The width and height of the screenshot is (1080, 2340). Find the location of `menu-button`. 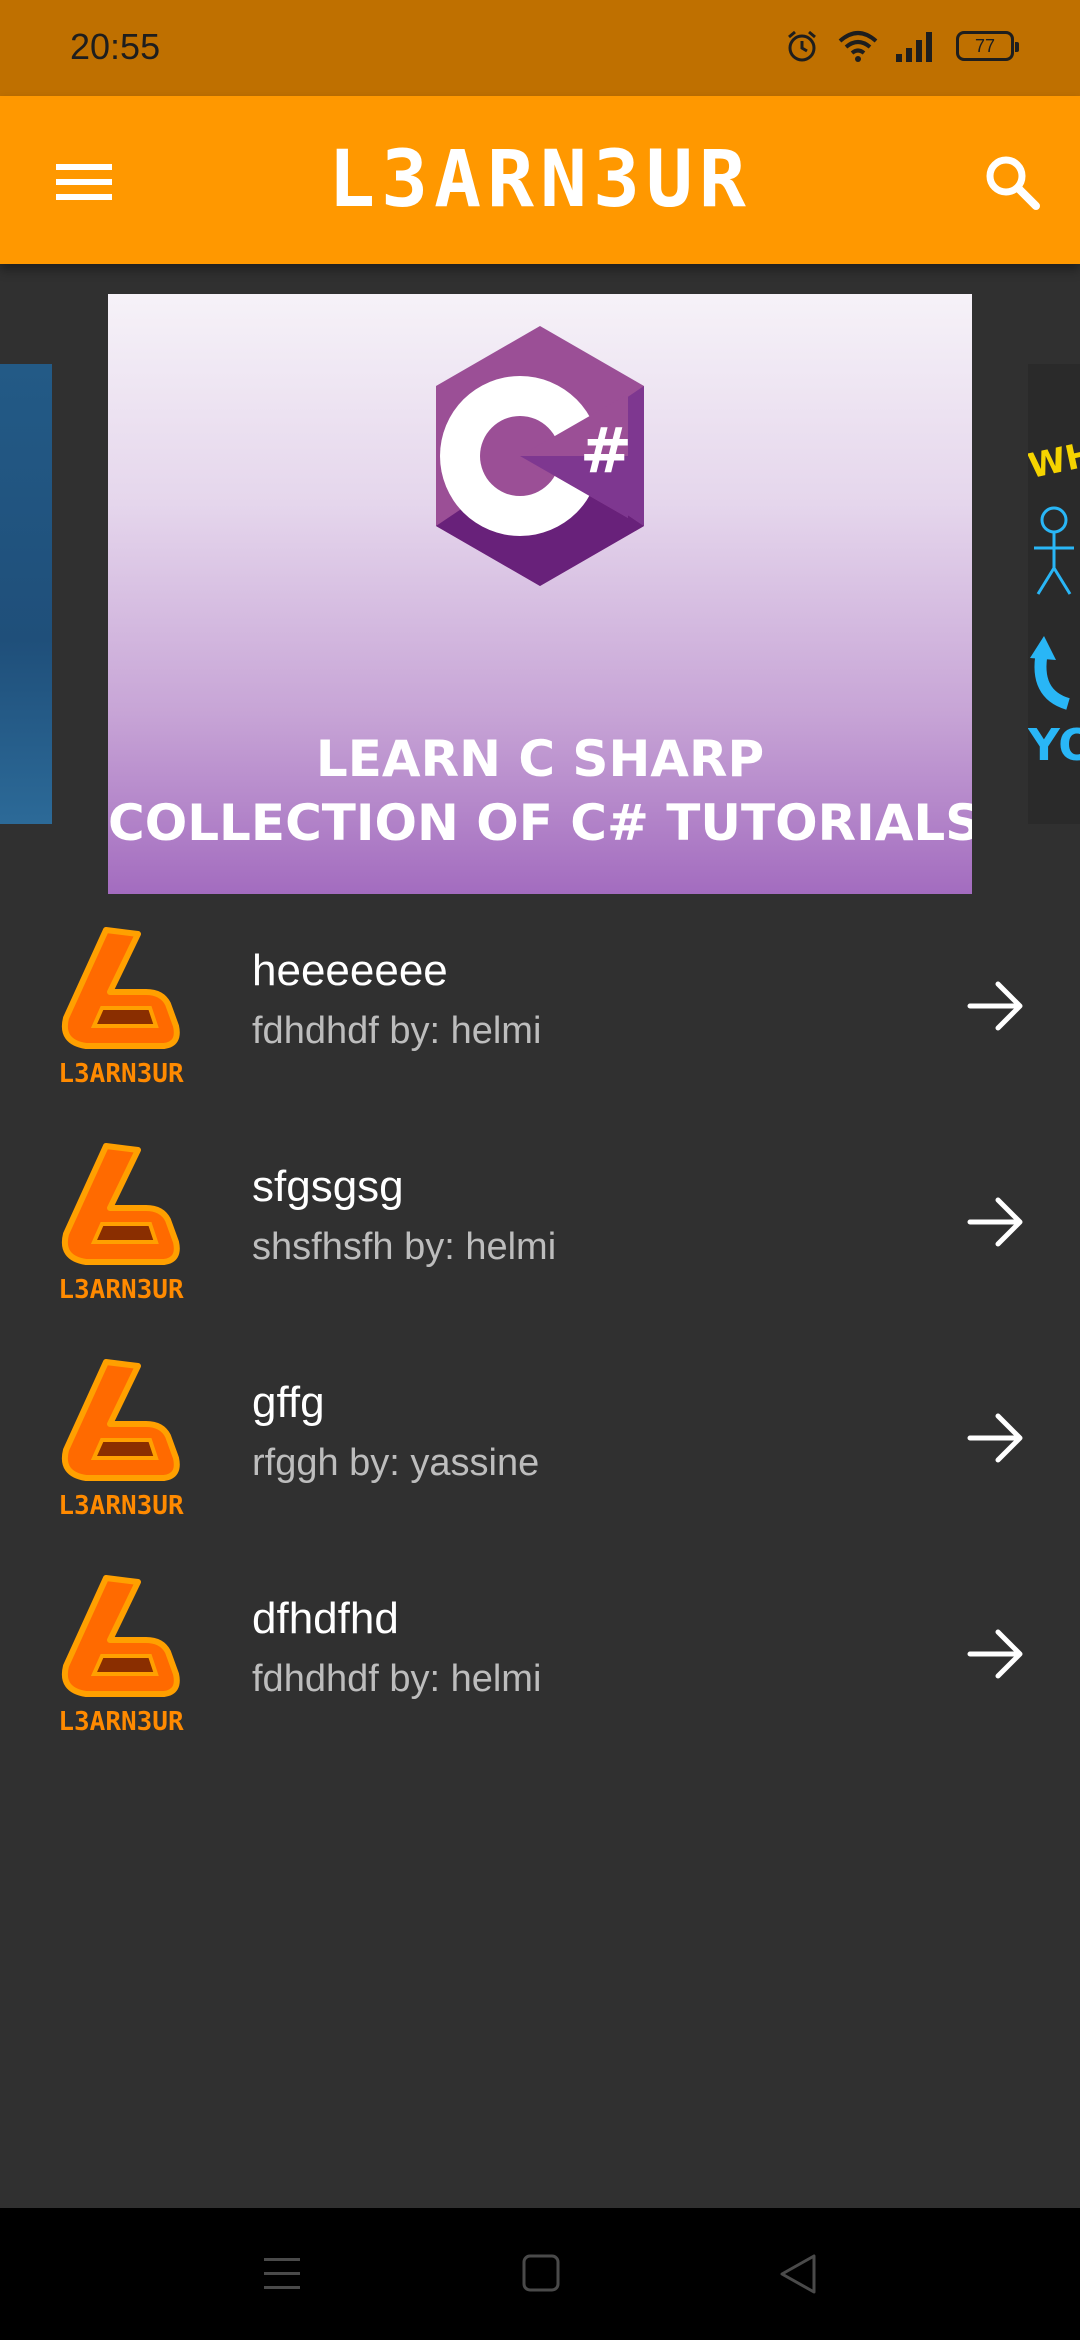

menu-button is located at coordinates (84, 182).